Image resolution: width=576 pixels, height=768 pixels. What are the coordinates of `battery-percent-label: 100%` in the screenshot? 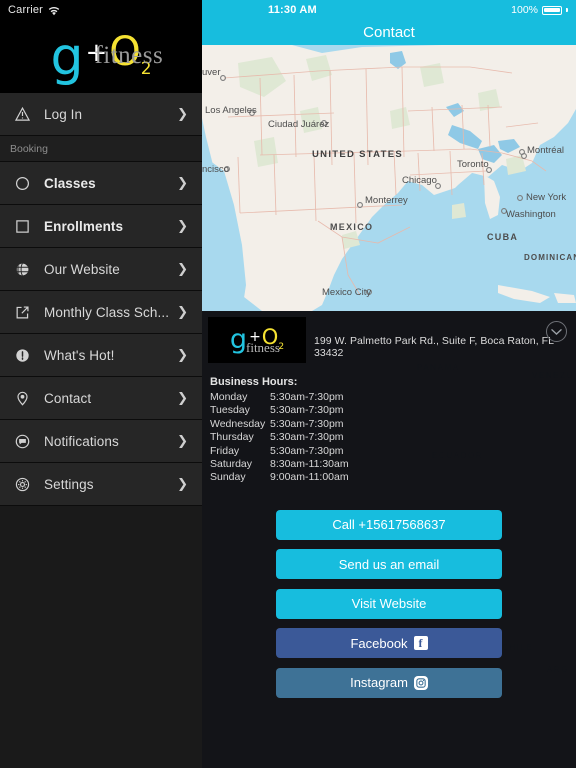 It's located at (524, 10).